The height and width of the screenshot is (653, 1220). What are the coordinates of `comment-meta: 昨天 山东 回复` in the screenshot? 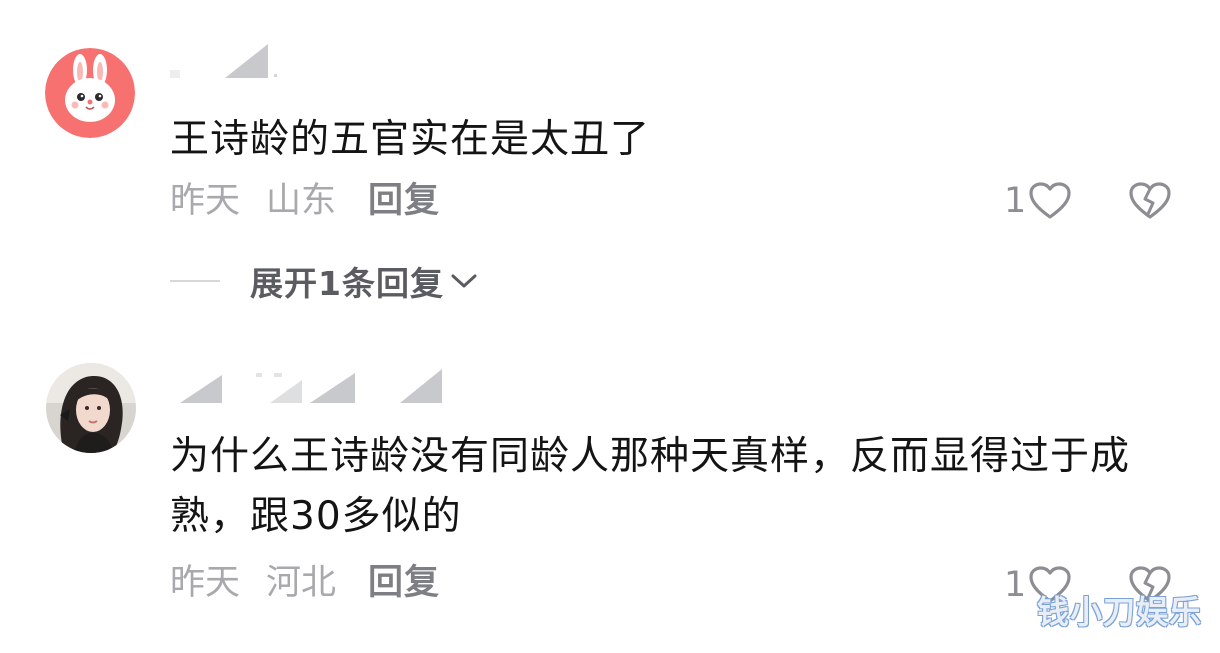 It's located at (318, 201).